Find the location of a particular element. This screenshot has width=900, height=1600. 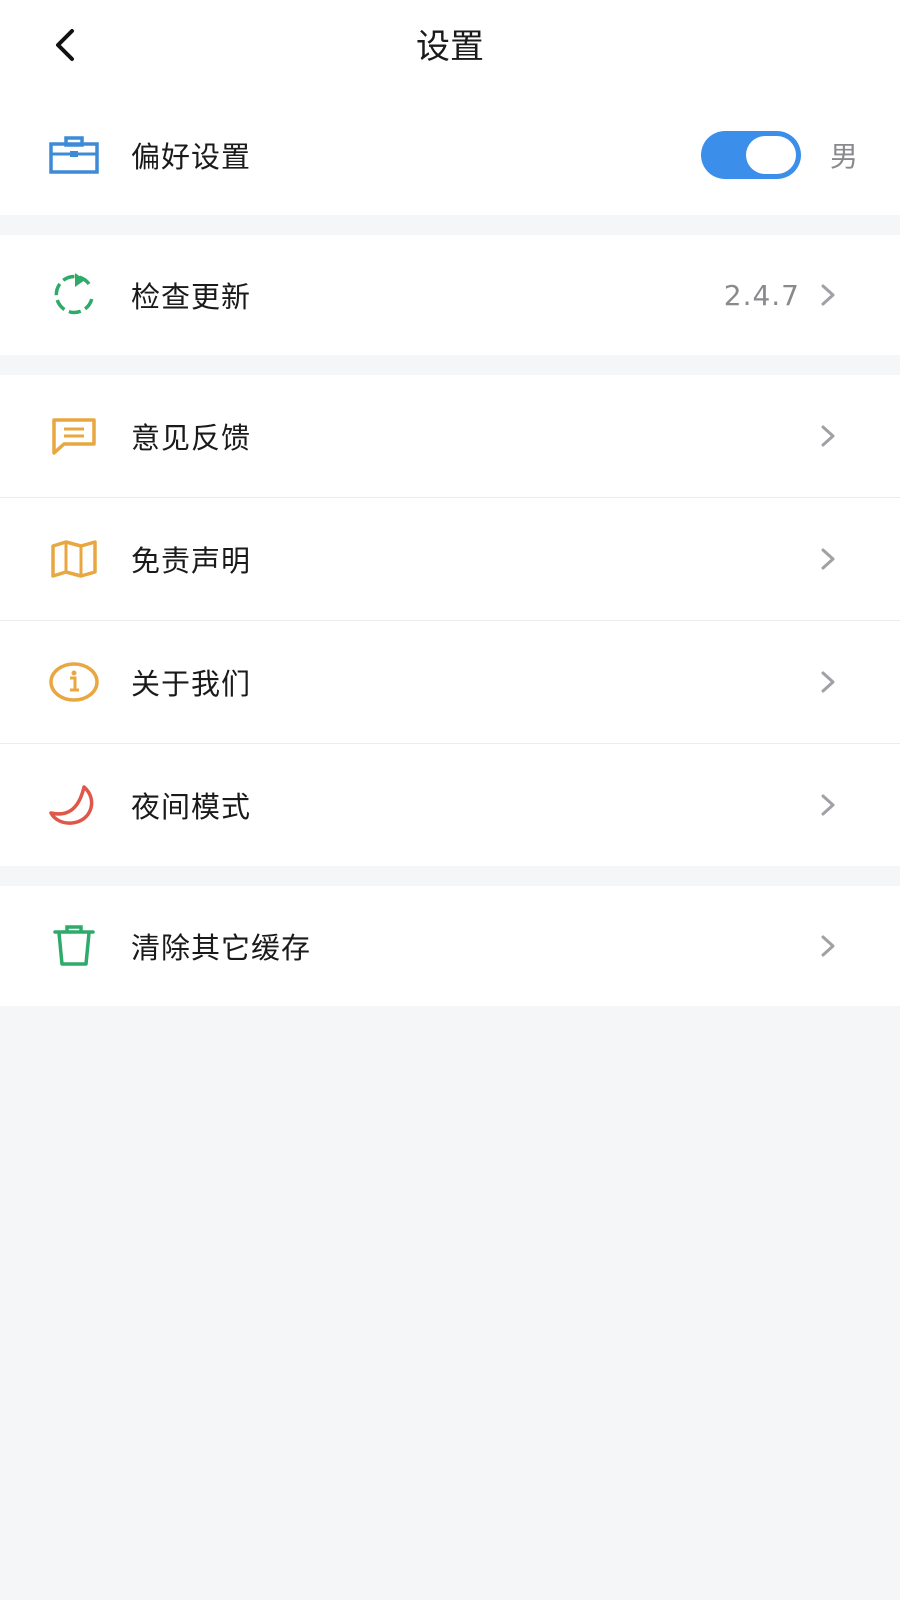

clear-cache-row: 清除其它缓存 is located at coordinates (450, 946).